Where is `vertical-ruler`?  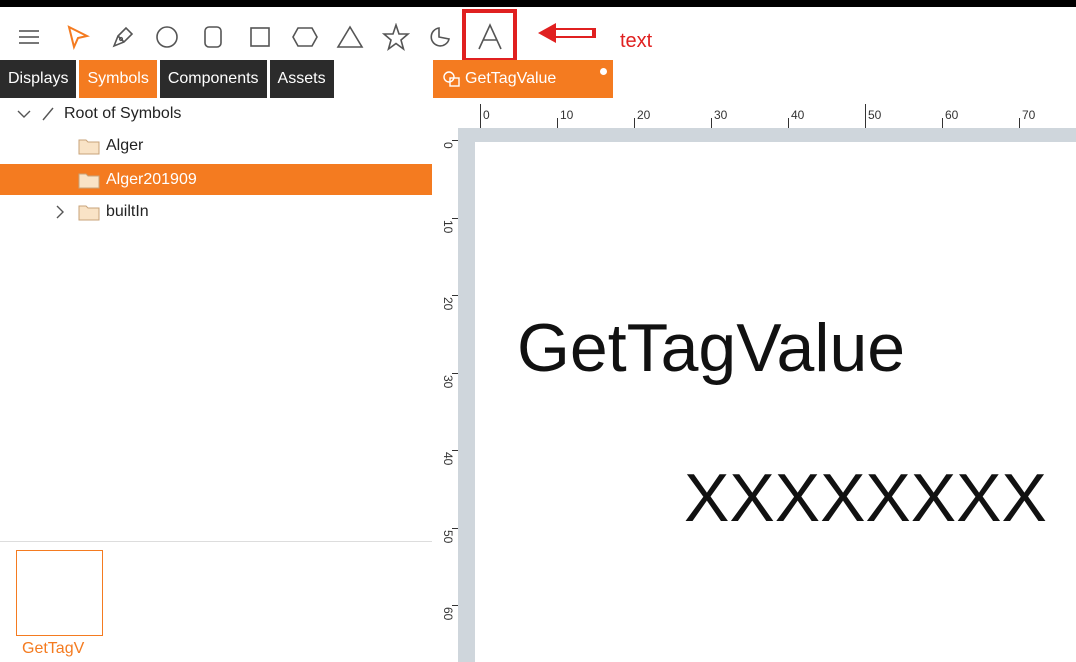
vertical-ruler is located at coordinates (445, 395).